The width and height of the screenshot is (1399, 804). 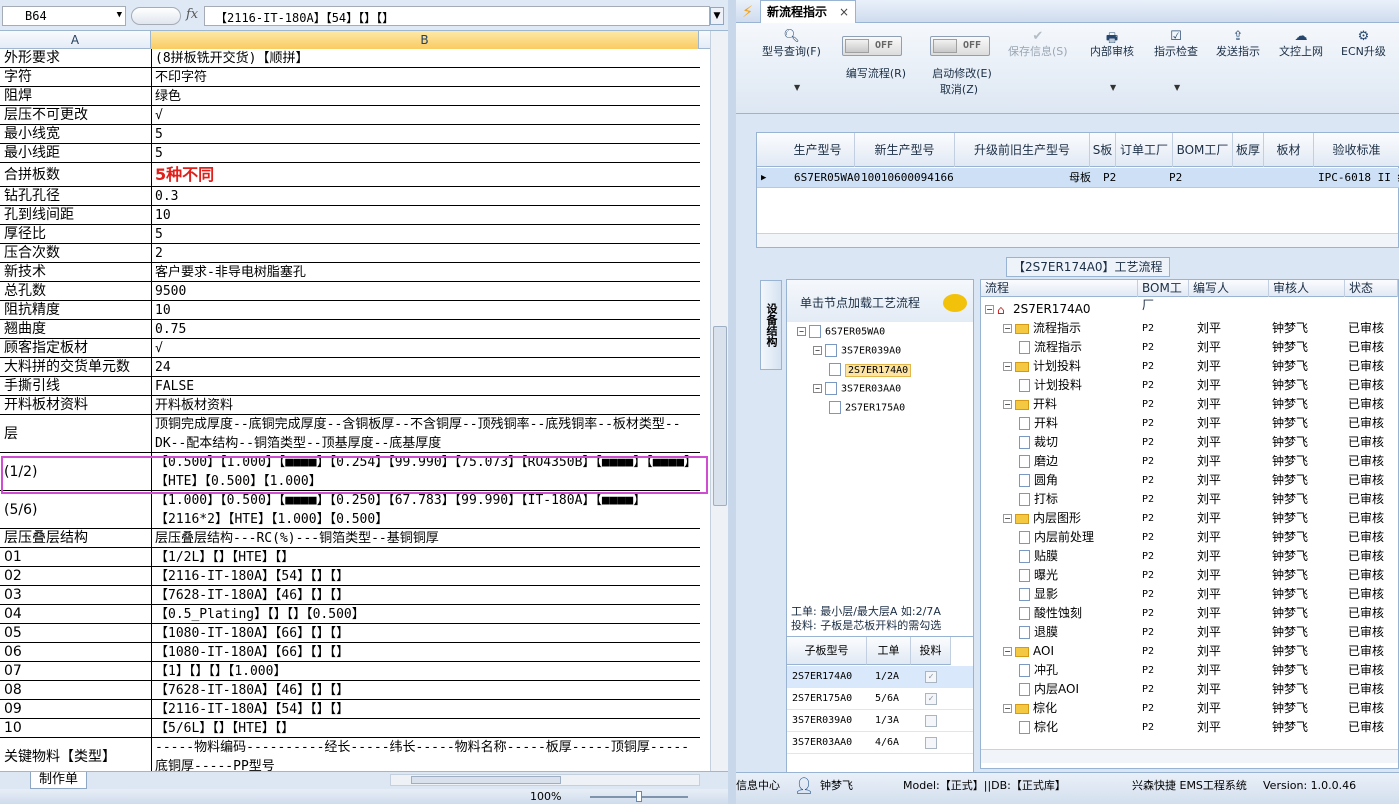 I want to click on cell-a: 压合次数, so click(x=76, y=253).